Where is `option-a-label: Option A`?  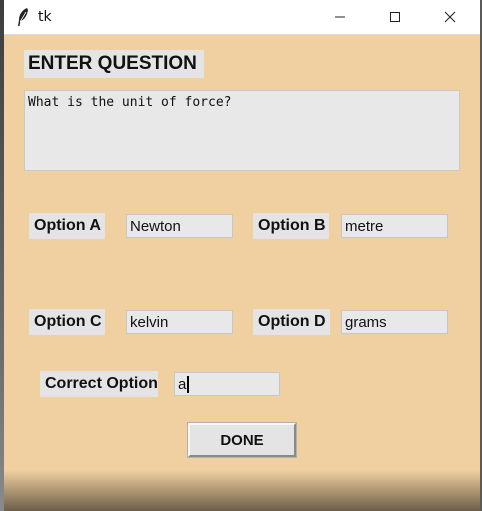
option-a-label: Option A is located at coordinates (67, 226).